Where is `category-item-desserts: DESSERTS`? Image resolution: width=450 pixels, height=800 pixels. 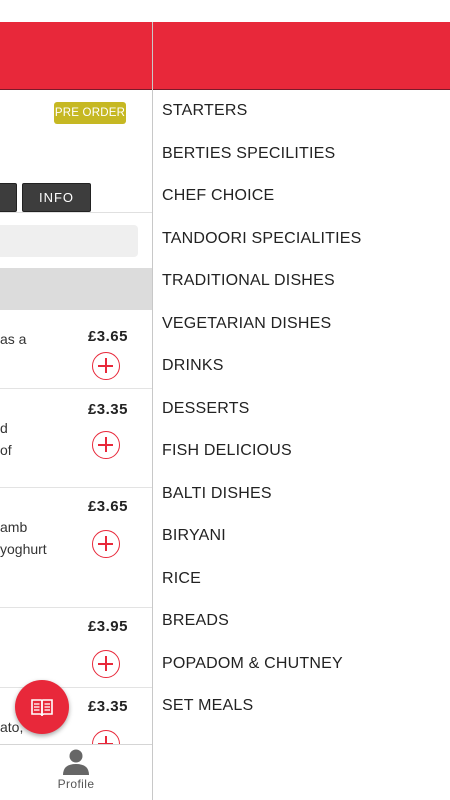 category-item-desserts: DESSERTS is located at coordinates (301, 409).